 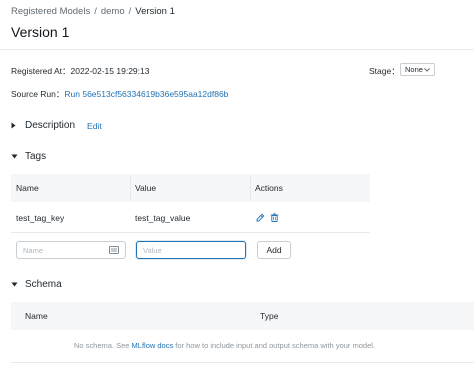 I want to click on caret-right-icon, so click(x=16, y=125).